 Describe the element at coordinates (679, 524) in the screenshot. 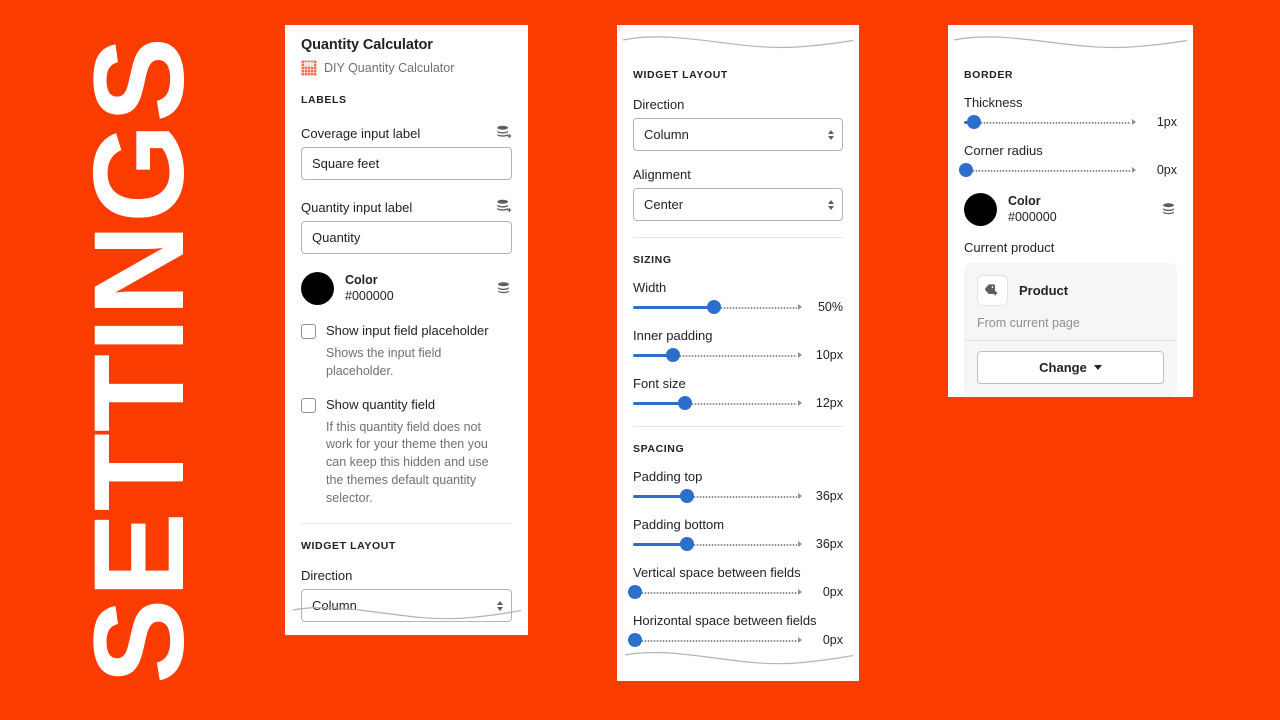

I see `spacing-slider-label-1: Padding bottom` at that location.